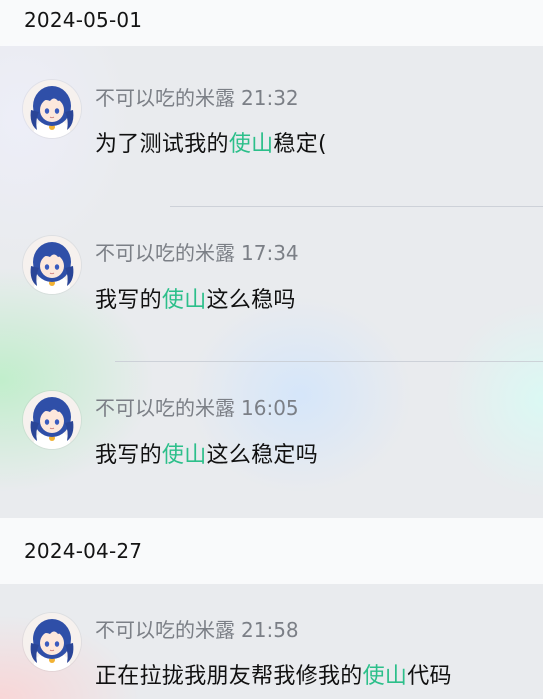  Describe the element at coordinates (262, 455) in the screenshot. I see `content-text: 这么稳定吗` at that location.